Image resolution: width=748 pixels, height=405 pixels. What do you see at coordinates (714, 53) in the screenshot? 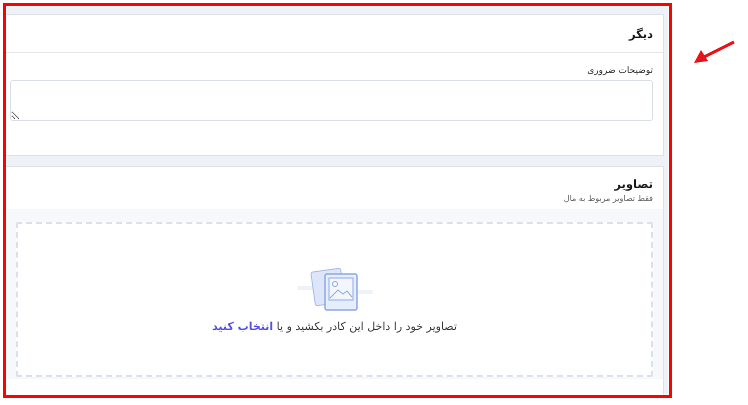
I see `arrow-icon` at bounding box center [714, 53].